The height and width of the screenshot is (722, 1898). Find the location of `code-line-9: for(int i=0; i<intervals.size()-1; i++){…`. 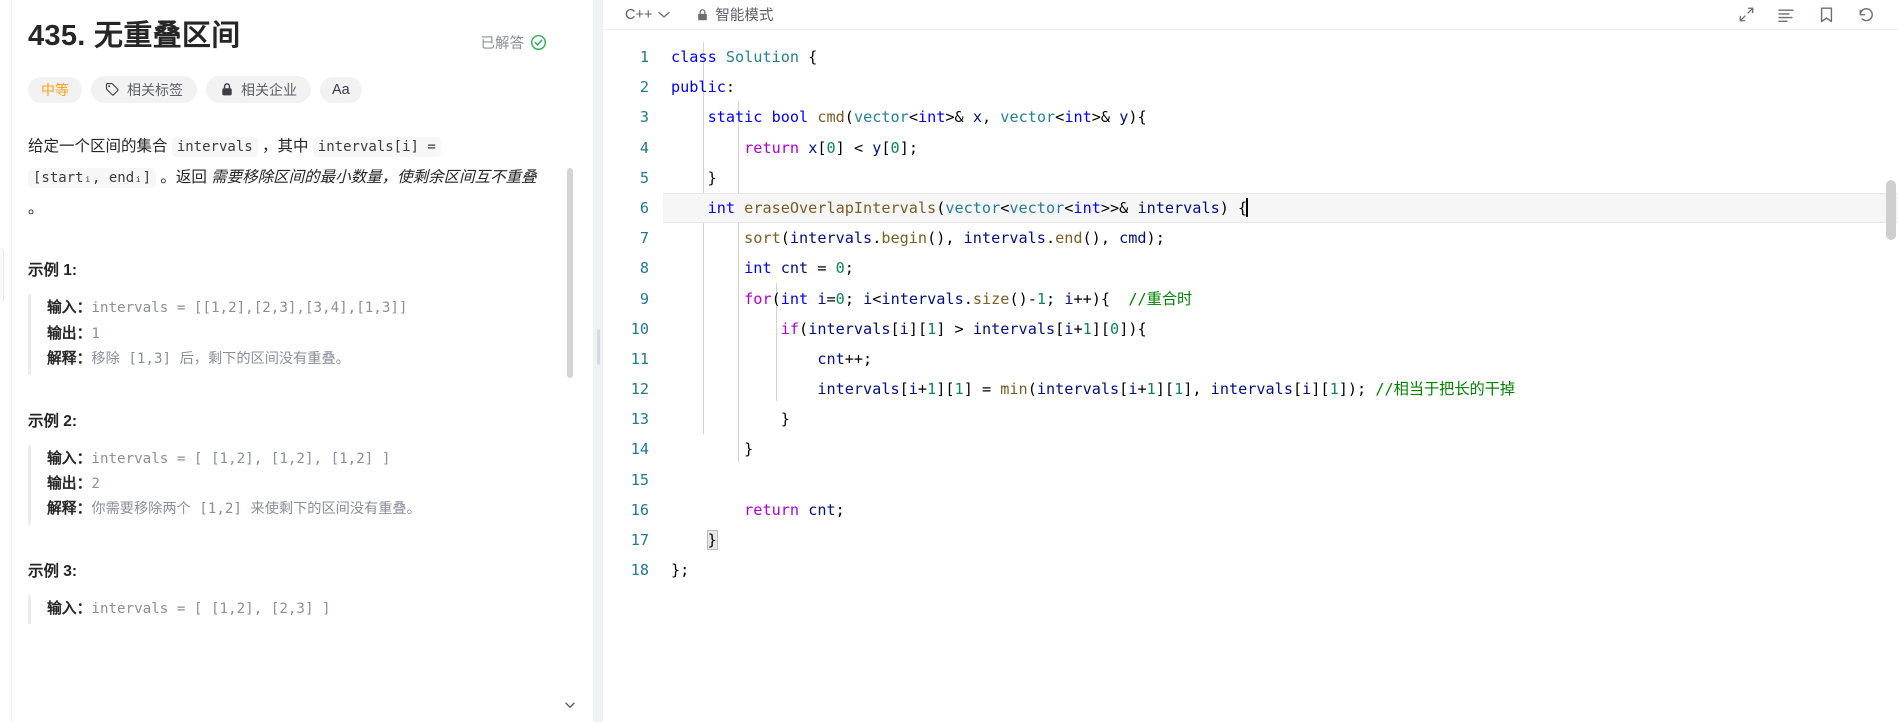

code-line-9: for(int i=0; i<intervals.size()-1; i++){… is located at coordinates (1284, 299).